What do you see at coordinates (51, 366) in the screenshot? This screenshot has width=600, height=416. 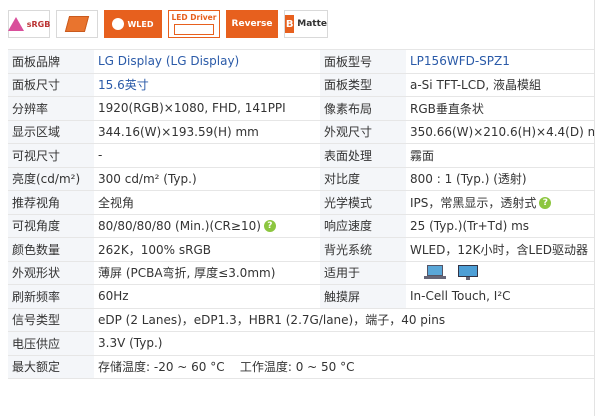 I see `spec-key: 最大额定` at bounding box center [51, 366].